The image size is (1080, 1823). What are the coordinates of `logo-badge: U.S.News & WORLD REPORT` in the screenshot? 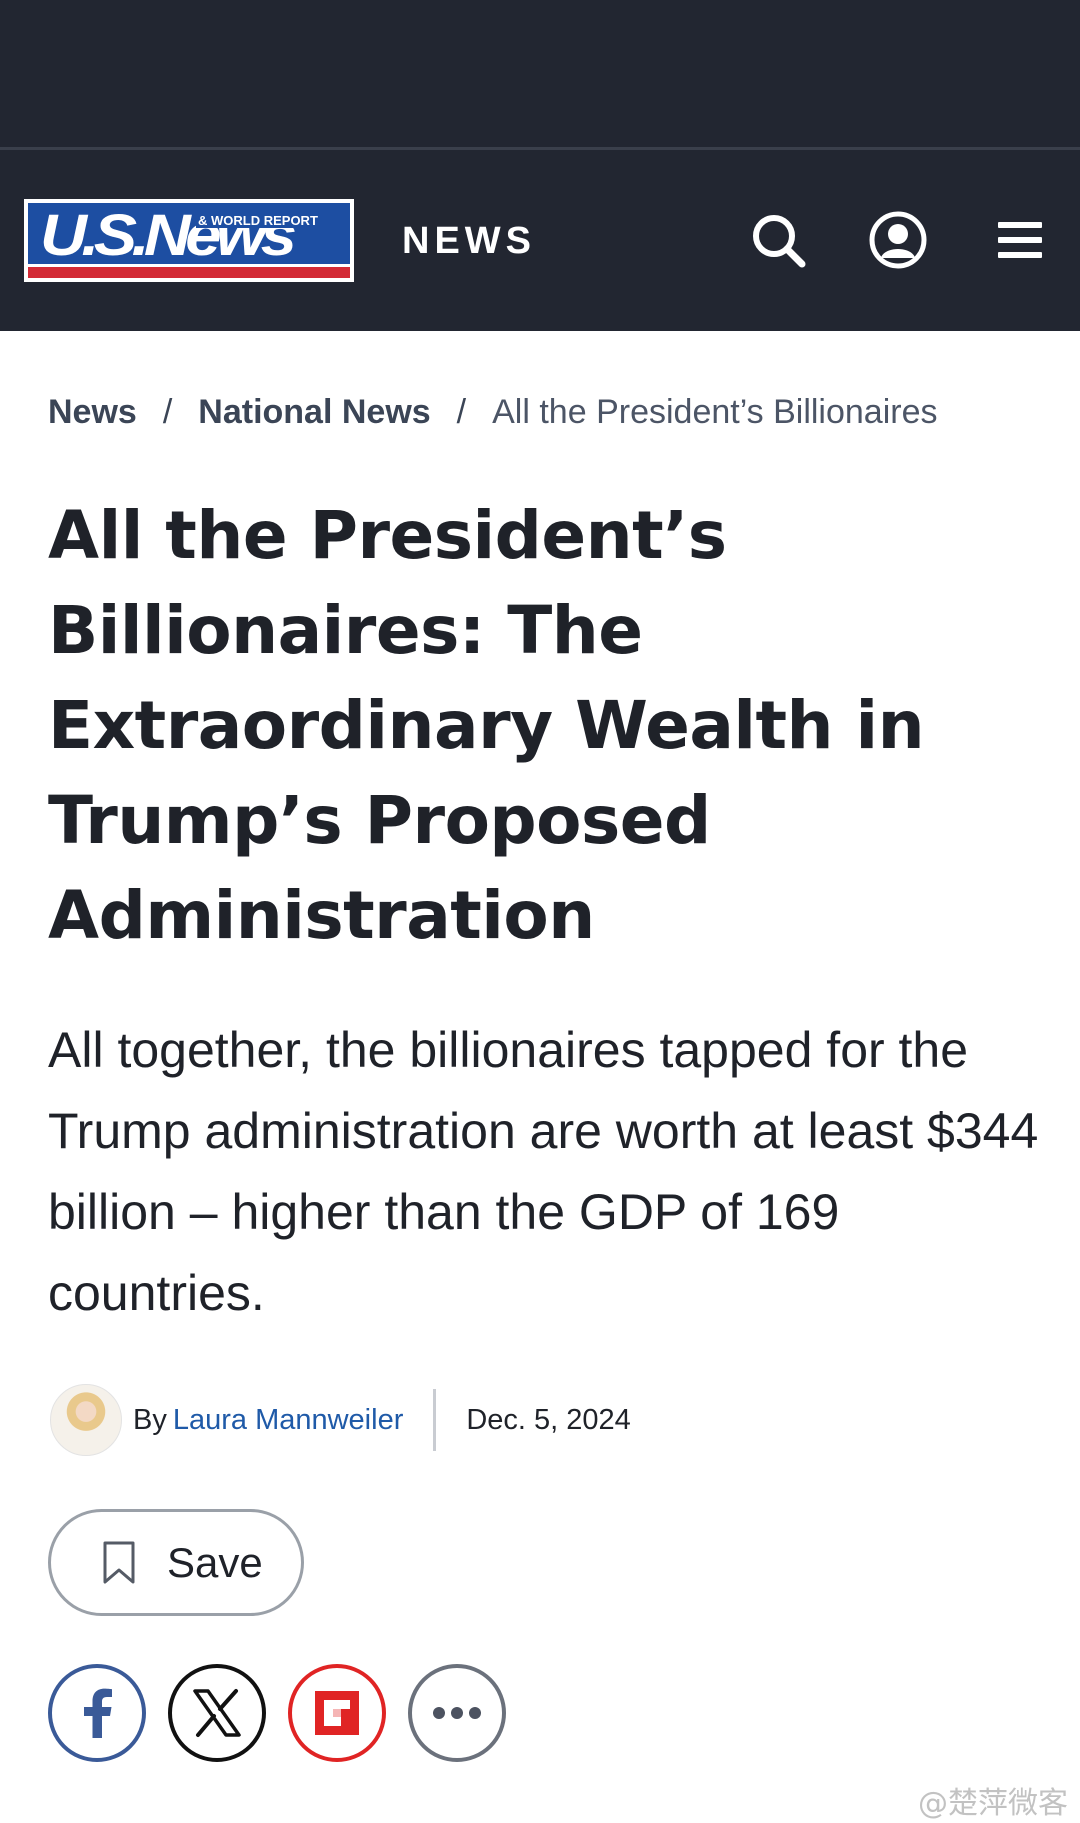 It's located at (189, 240).